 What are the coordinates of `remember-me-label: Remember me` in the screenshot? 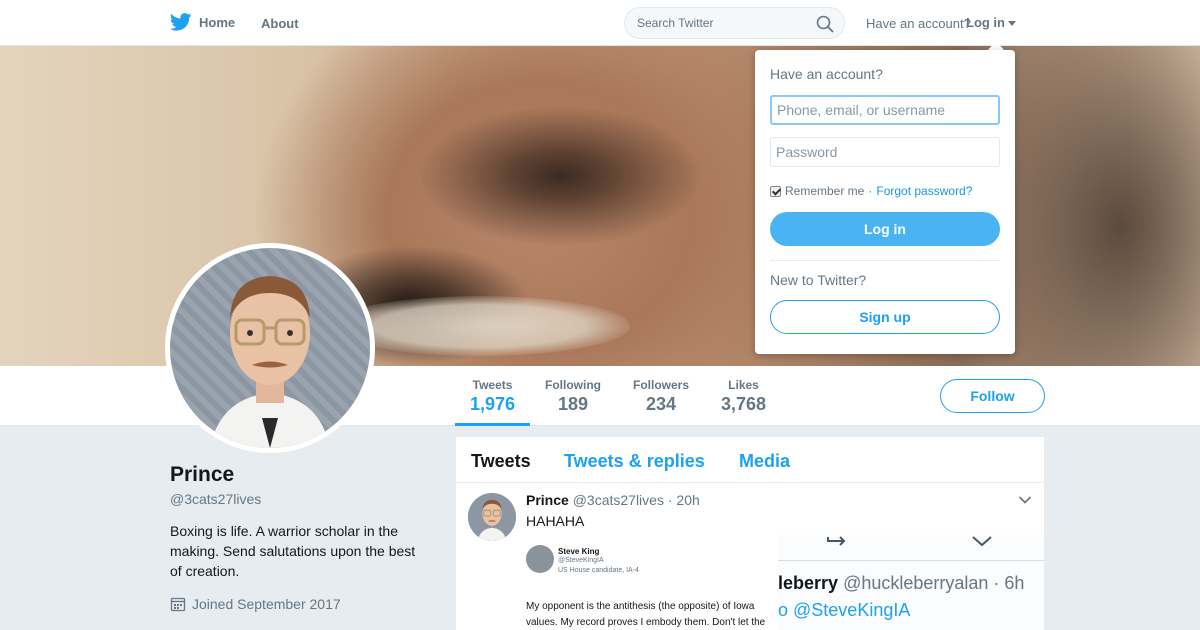 It's located at (824, 191).